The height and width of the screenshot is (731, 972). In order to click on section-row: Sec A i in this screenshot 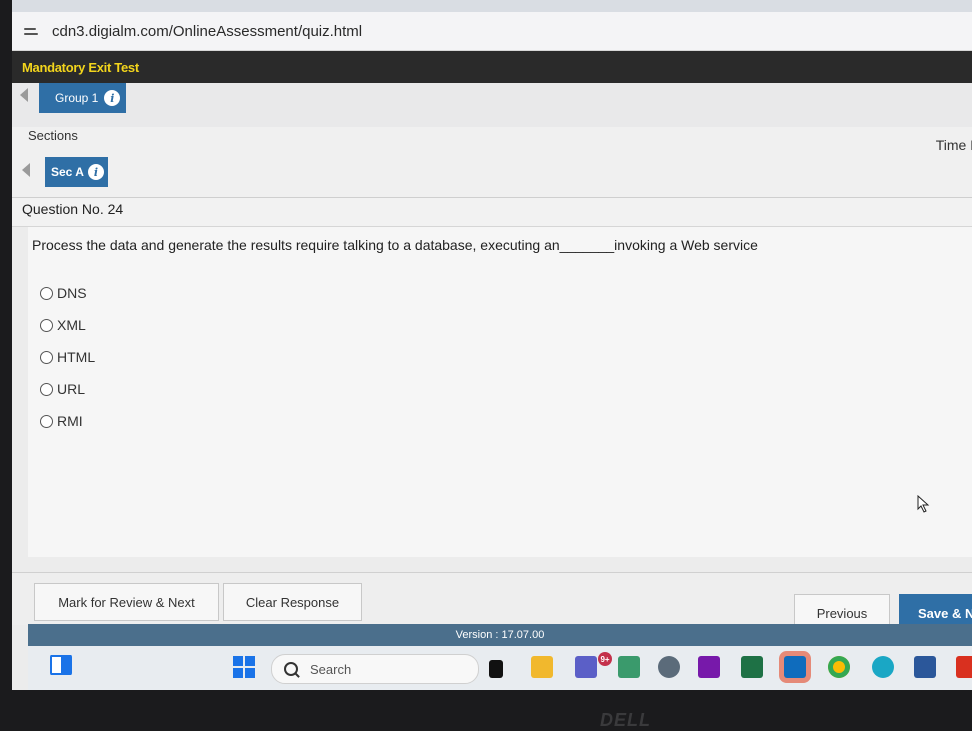, I will do `click(492, 176)`.